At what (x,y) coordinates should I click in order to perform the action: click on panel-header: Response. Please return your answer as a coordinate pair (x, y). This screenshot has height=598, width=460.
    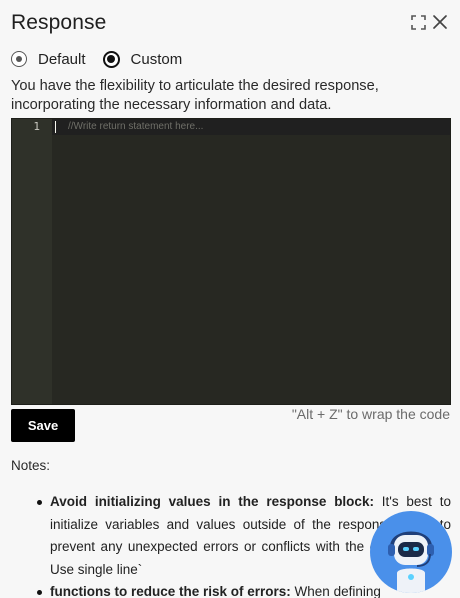
    Looking at the image, I should click on (230, 24).